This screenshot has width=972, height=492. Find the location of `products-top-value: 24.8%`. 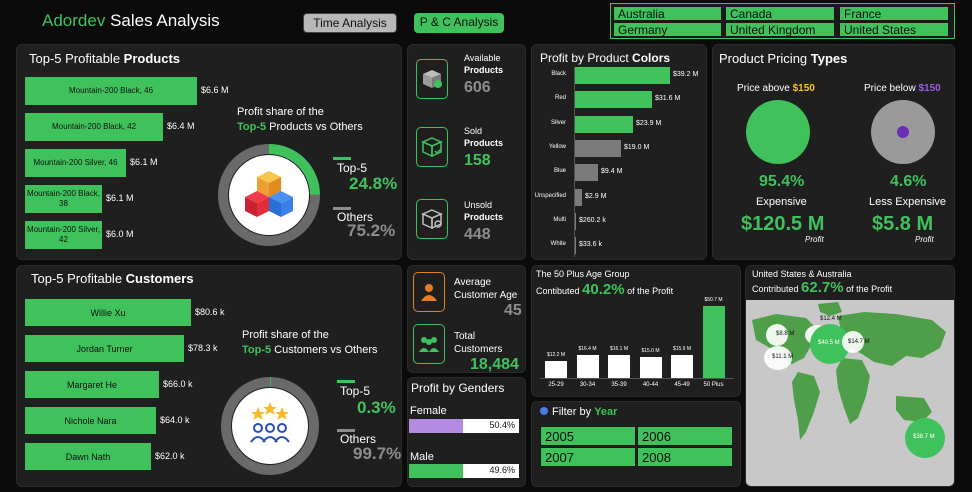

products-top-value: 24.8% is located at coordinates (373, 183).